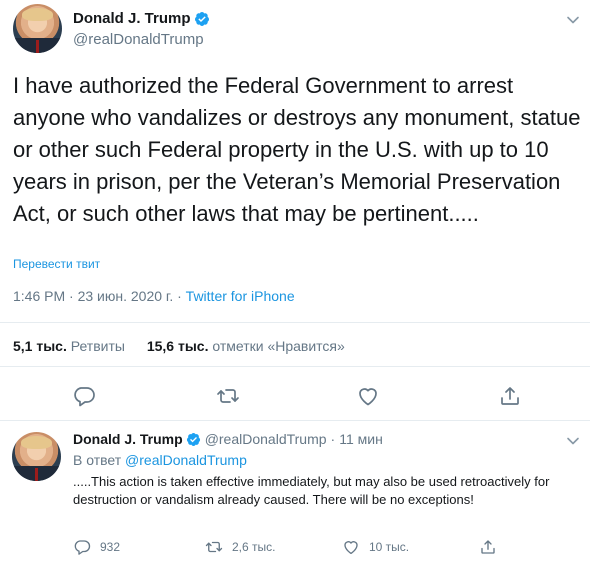  I want to click on reply-count: 932, so click(110, 547).